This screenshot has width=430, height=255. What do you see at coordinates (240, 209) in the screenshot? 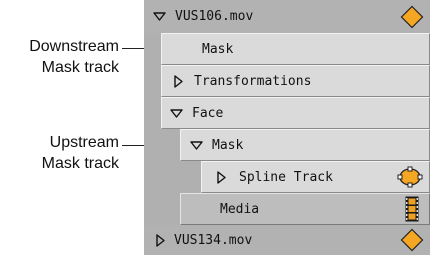
I see `track-label: Media` at bounding box center [240, 209].